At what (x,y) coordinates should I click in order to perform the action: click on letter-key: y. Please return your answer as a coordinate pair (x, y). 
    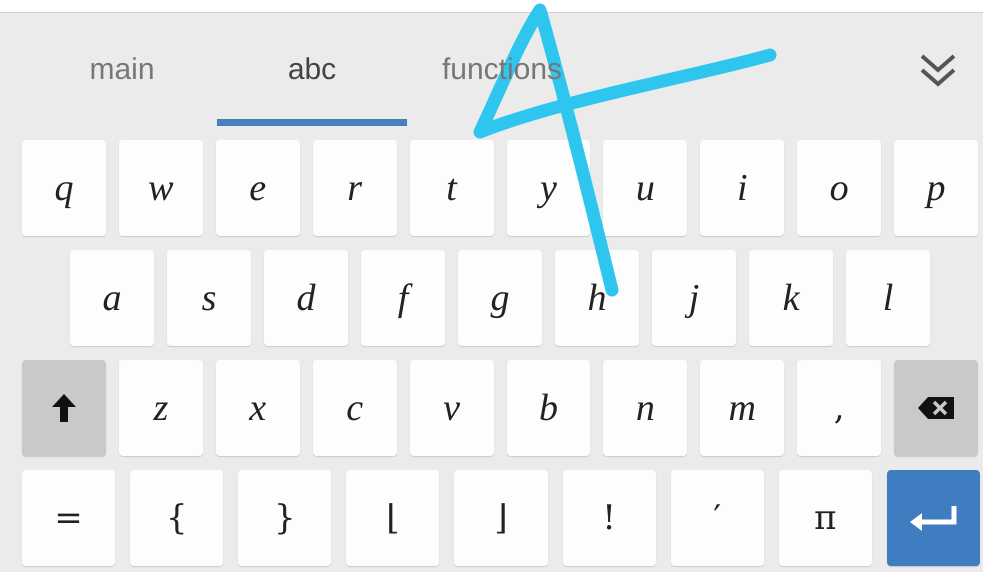
    Looking at the image, I should click on (548, 188).